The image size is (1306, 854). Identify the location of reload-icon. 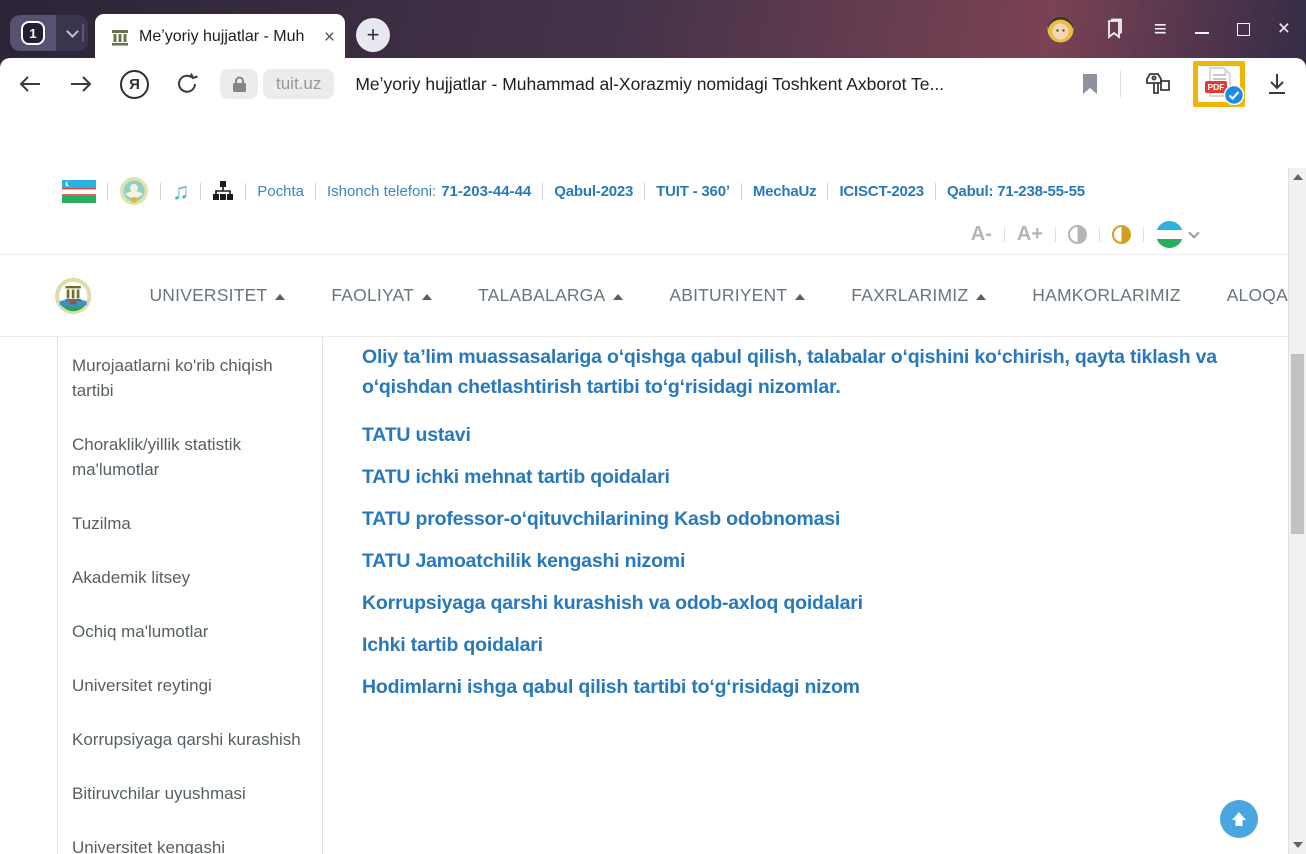
(188, 84).